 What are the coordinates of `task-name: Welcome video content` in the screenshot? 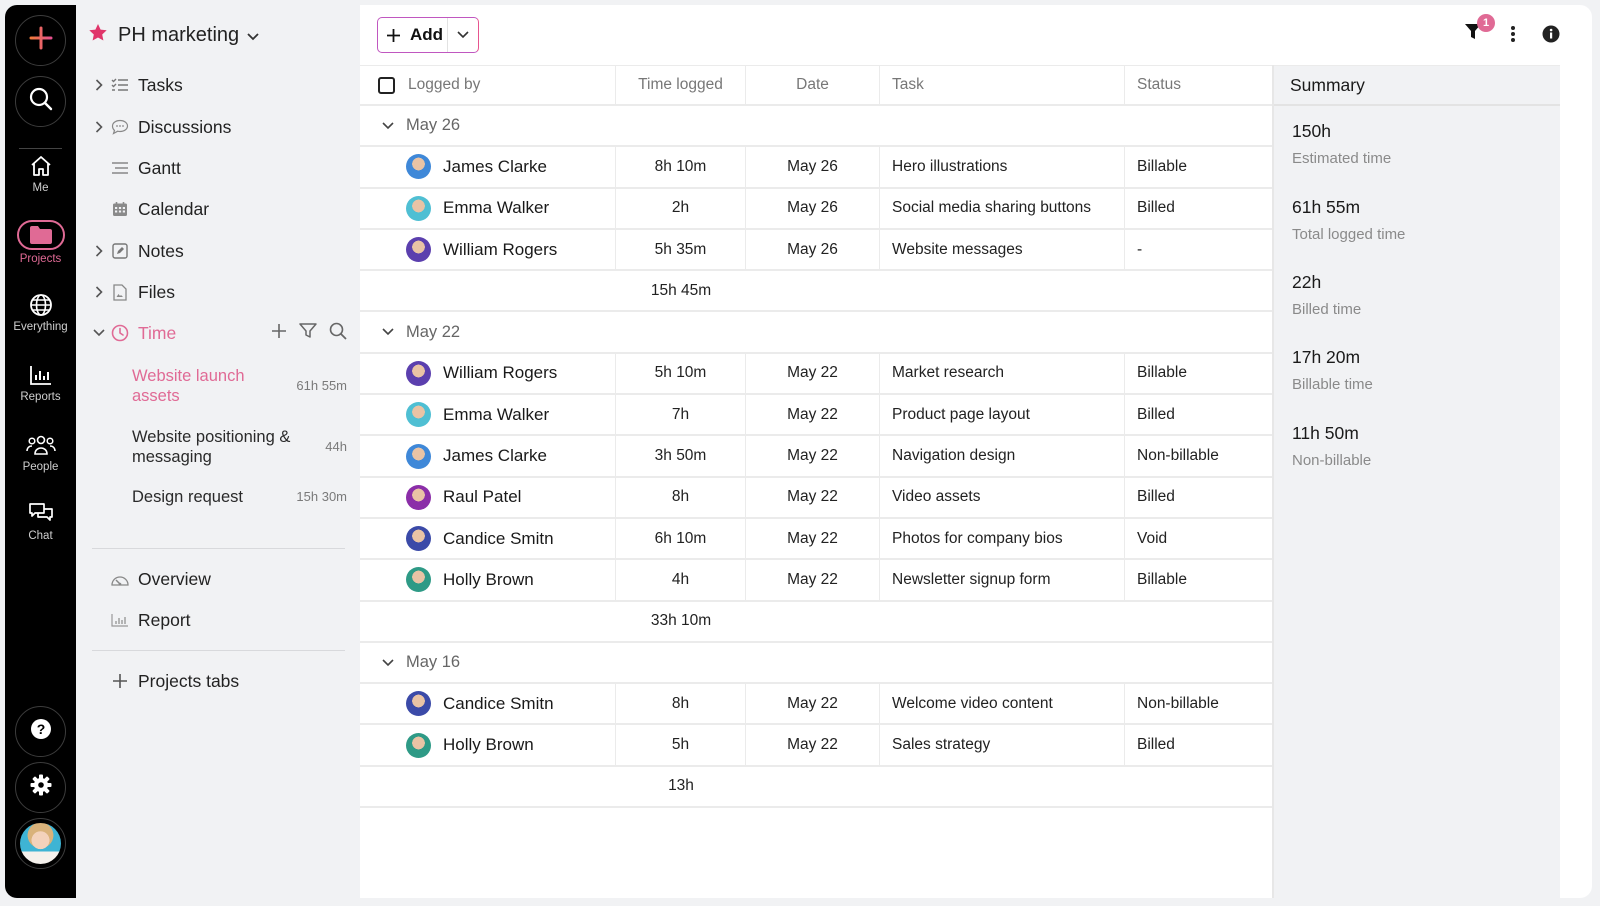 It's located at (972, 704).